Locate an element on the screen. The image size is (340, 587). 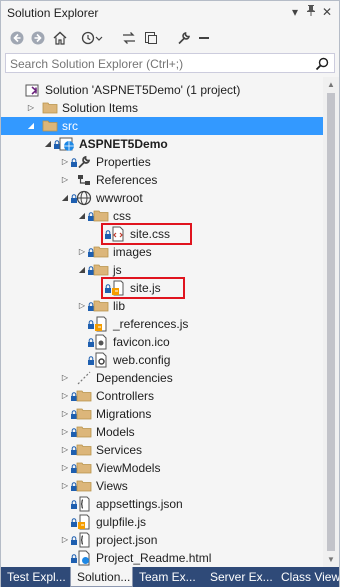
scrollbar-thumb is located at coordinates (331, 322).